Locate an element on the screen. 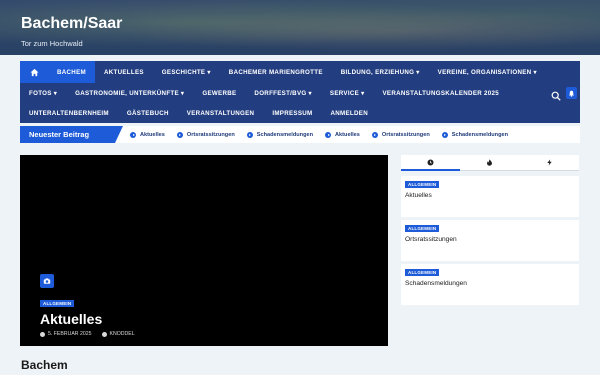 This screenshot has width=600, height=375. tab-trending is located at coordinates (549, 163).